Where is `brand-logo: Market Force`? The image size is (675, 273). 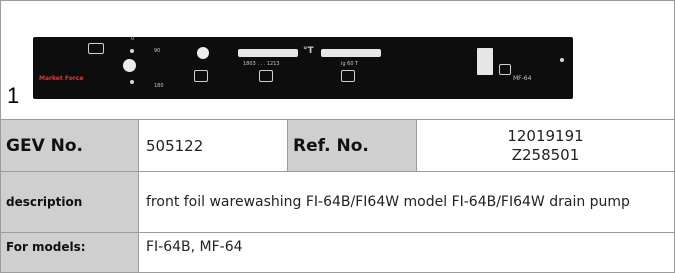
brand-logo: Market Force is located at coordinates (61, 78).